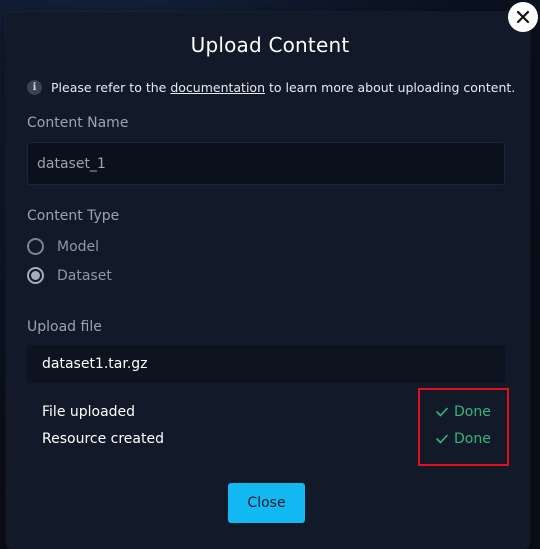 This screenshot has height=549, width=540. I want to click on info-suffix: to learn more about uploading content., so click(392, 87).